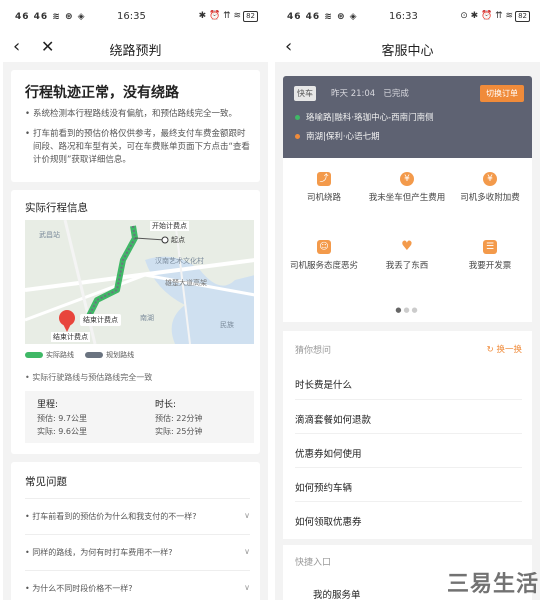 This screenshot has height=600, width=543. What do you see at coordinates (297, 136) in the screenshot?
I see `dropoff-dot` at bounding box center [297, 136].